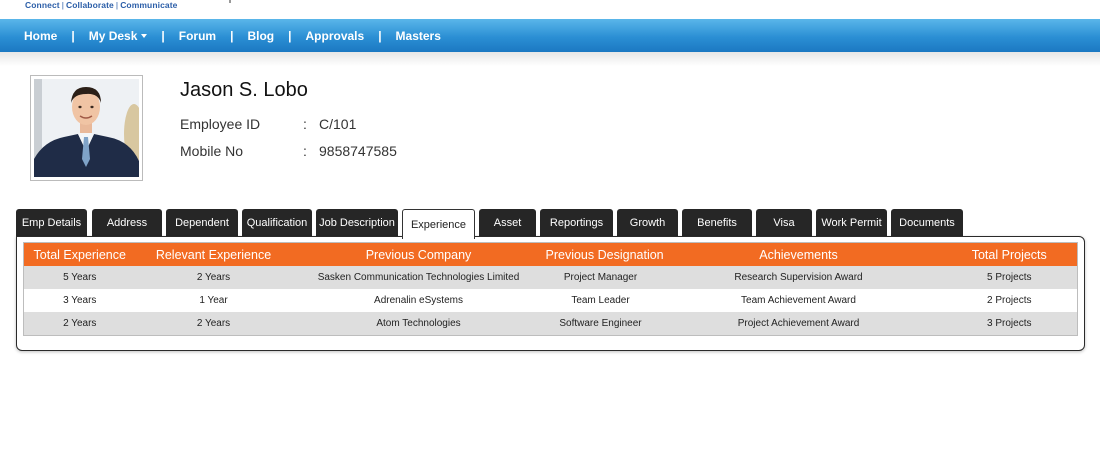 The width and height of the screenshot is (1100, 450). I want to click on nav-my-desk: My Desk, so click(118, 36).